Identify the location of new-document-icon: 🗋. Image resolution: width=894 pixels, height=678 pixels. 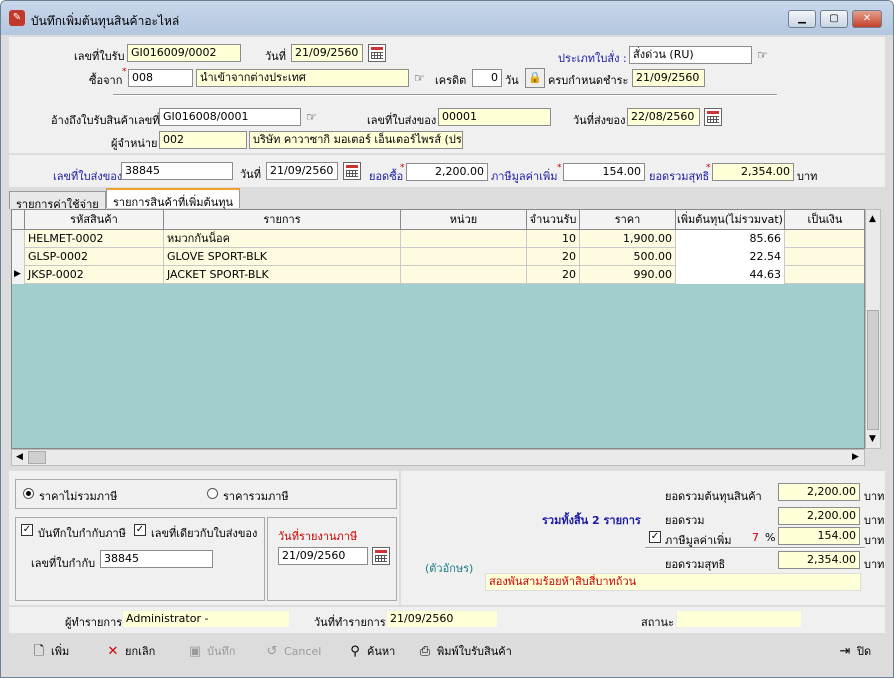
(39, 651).